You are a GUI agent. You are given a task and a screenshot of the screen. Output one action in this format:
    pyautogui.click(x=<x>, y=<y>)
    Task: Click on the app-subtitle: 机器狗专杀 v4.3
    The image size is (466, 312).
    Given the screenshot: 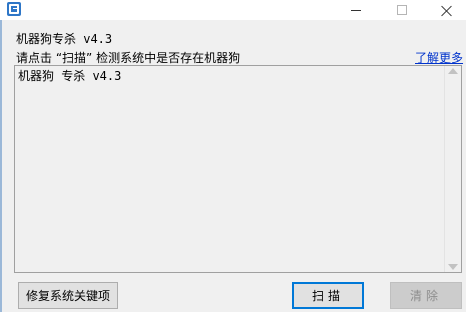 What is the action you would take?
    pyautogui.click(x=64, y=39)
    